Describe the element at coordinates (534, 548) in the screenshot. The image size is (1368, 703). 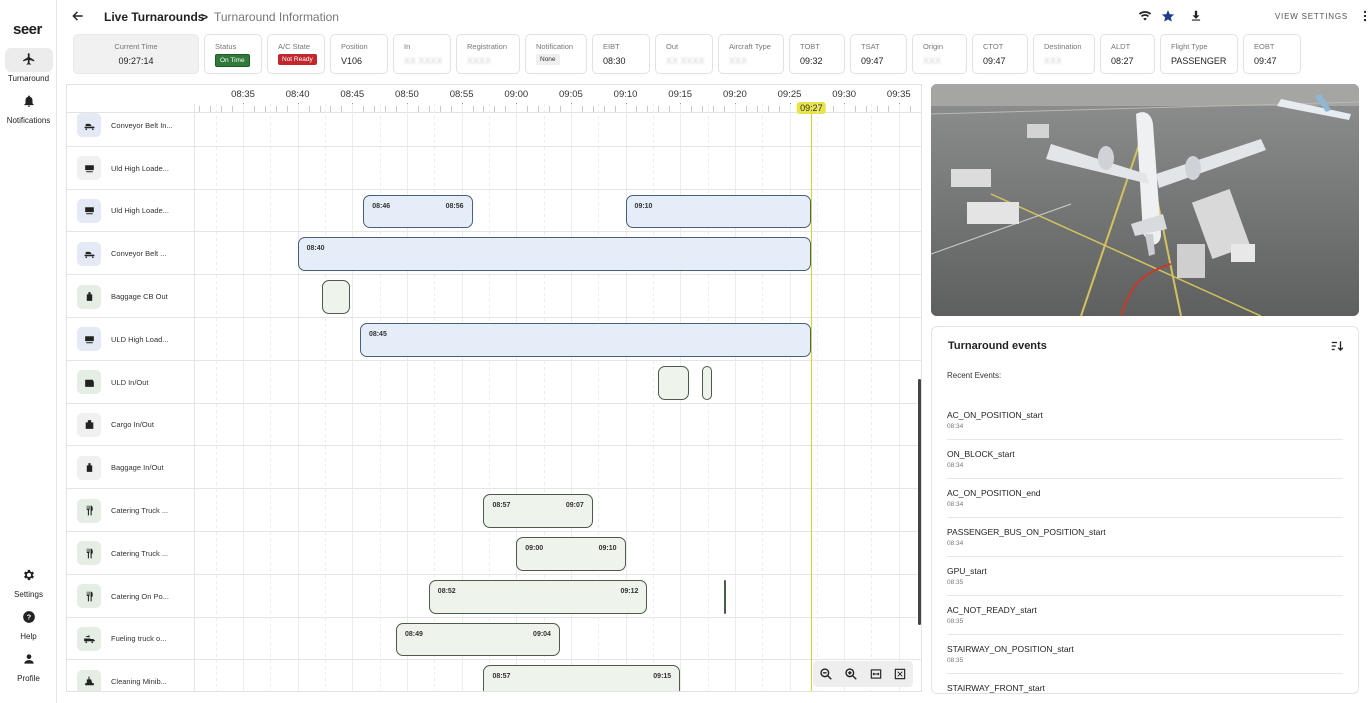
I see `activity-start-time: 09:00` at that location.